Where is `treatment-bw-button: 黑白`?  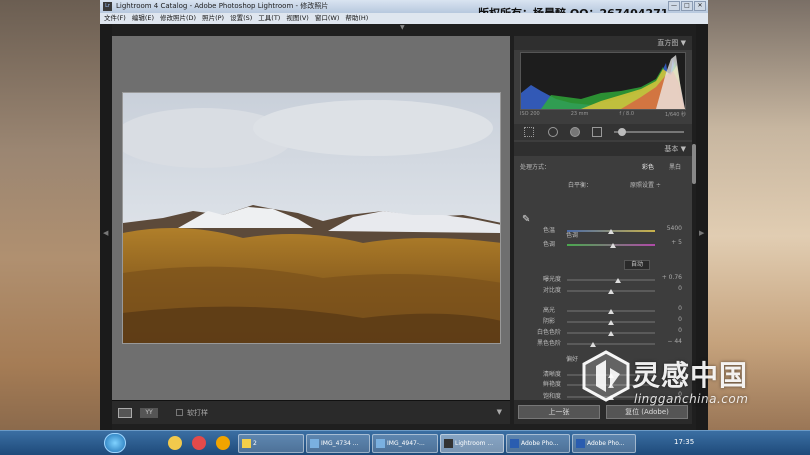
treatment-bw-button: 黑白 is located at coordinates (675, 166).